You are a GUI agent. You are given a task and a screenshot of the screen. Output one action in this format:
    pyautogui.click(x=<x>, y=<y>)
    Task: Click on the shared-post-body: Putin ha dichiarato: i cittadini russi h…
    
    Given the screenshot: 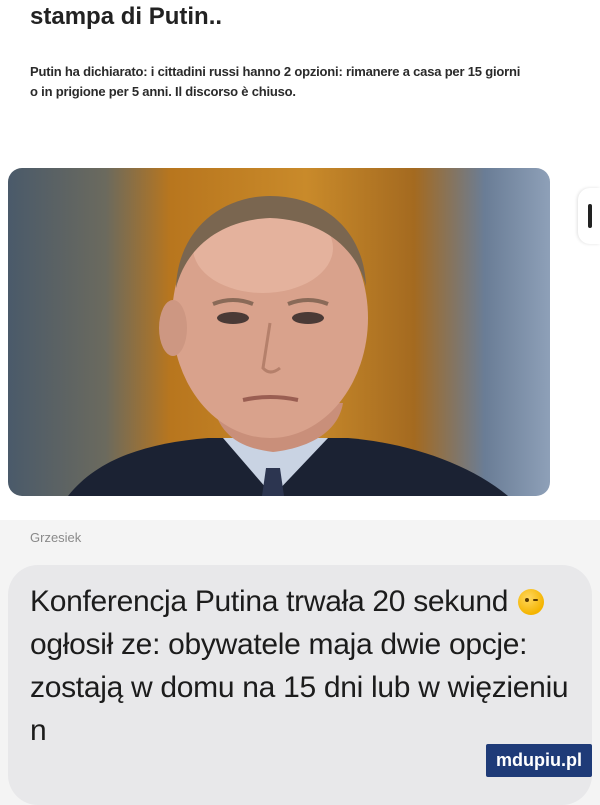 What is the action you would take?
    pyautogui.click(x=275, y=81)
    